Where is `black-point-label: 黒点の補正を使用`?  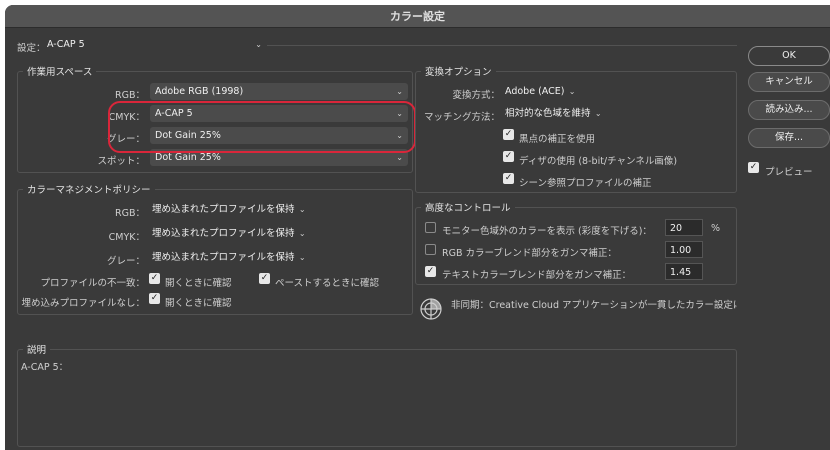 black-point-label: 黒点の補正を使用 is located at coordinates (557, 139).